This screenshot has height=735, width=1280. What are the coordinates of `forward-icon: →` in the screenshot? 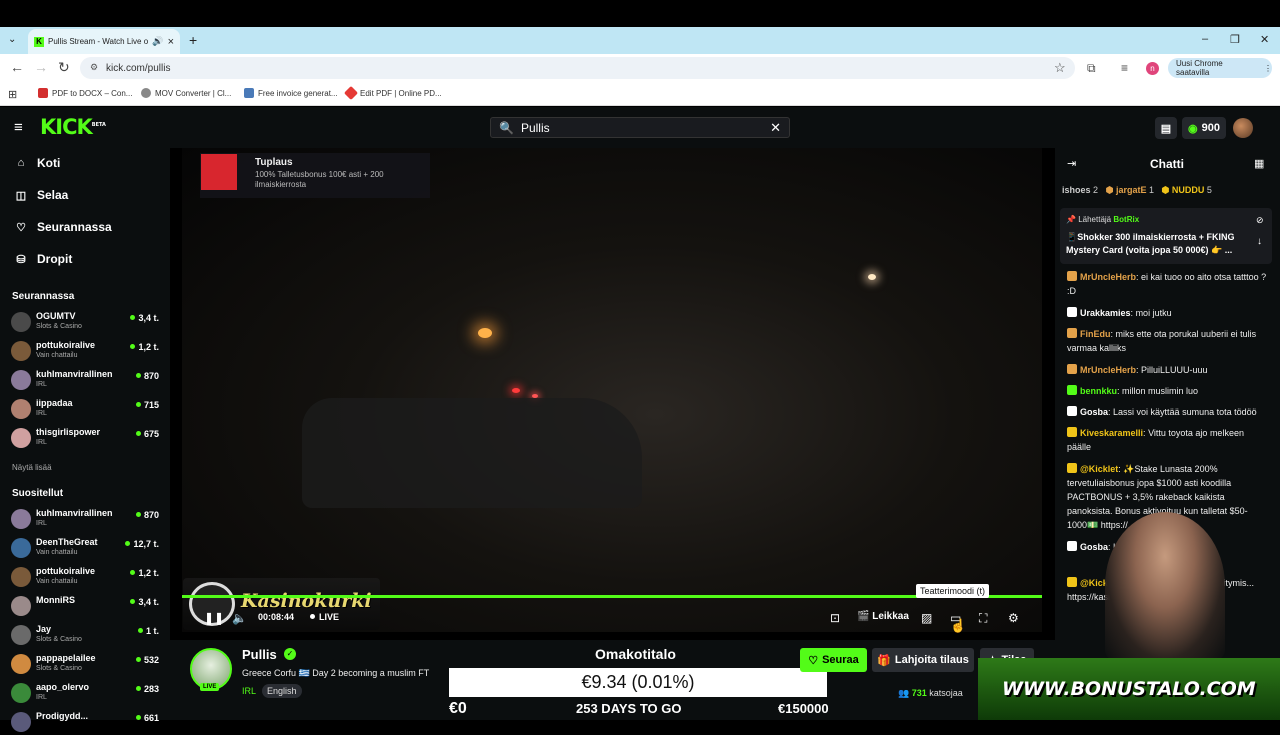 It's located at (41, 67).